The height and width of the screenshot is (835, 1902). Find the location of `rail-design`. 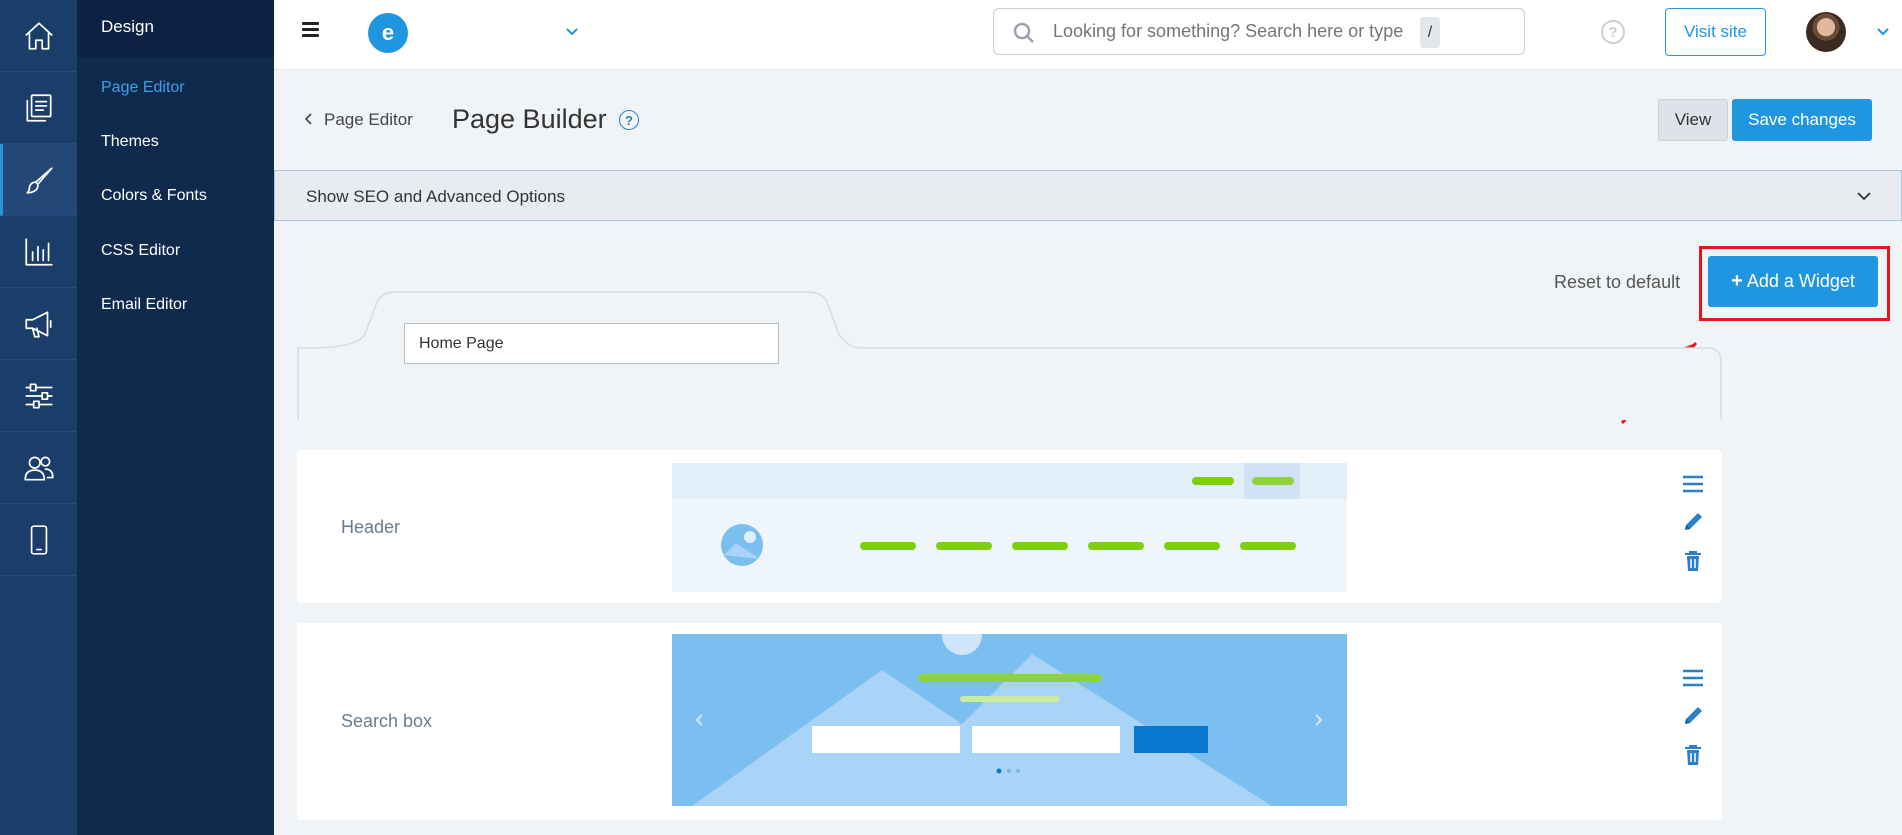

rail-design is located at coordinates (38, 180).